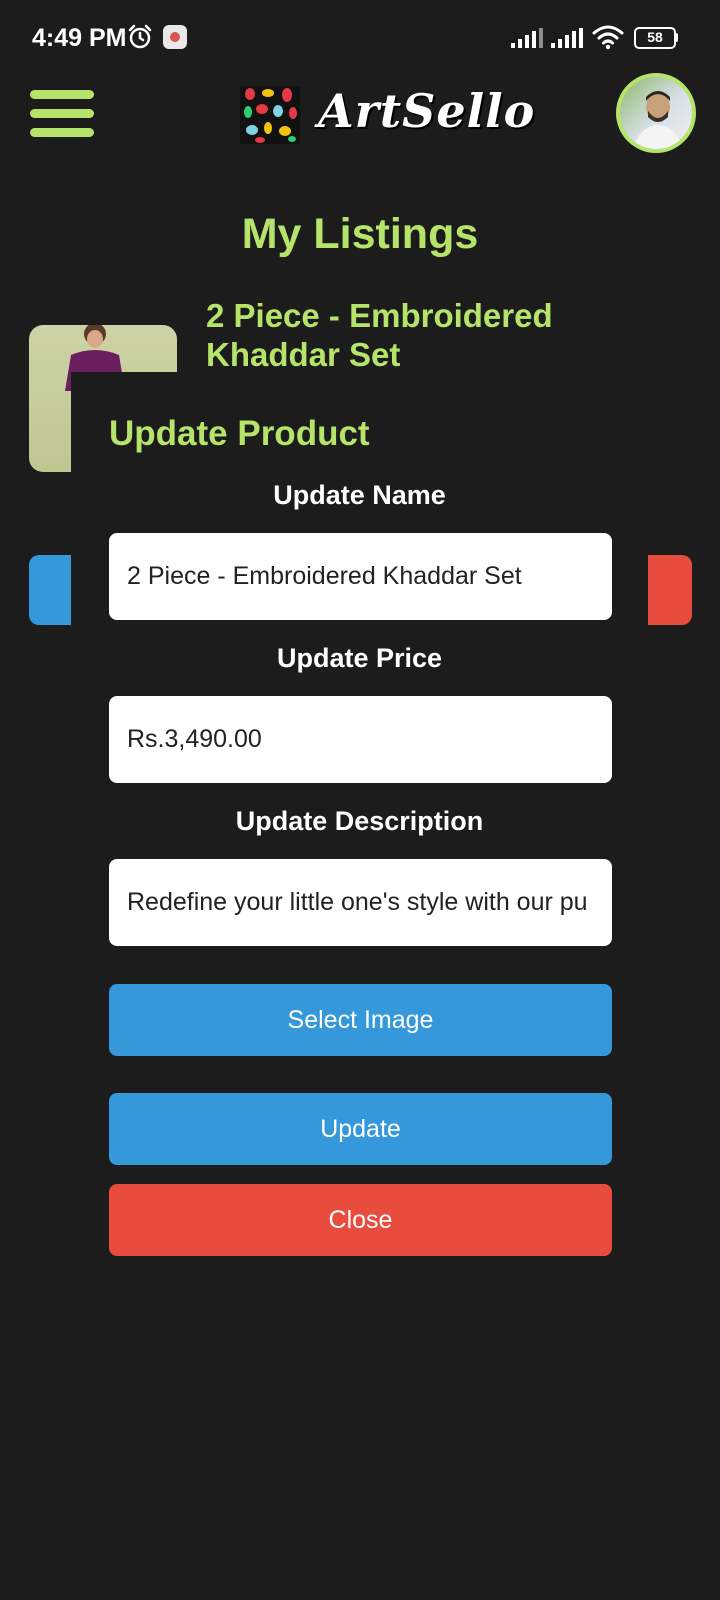 The image size is (720, 1600). I want to click on update-description-input, so click(360, 902).